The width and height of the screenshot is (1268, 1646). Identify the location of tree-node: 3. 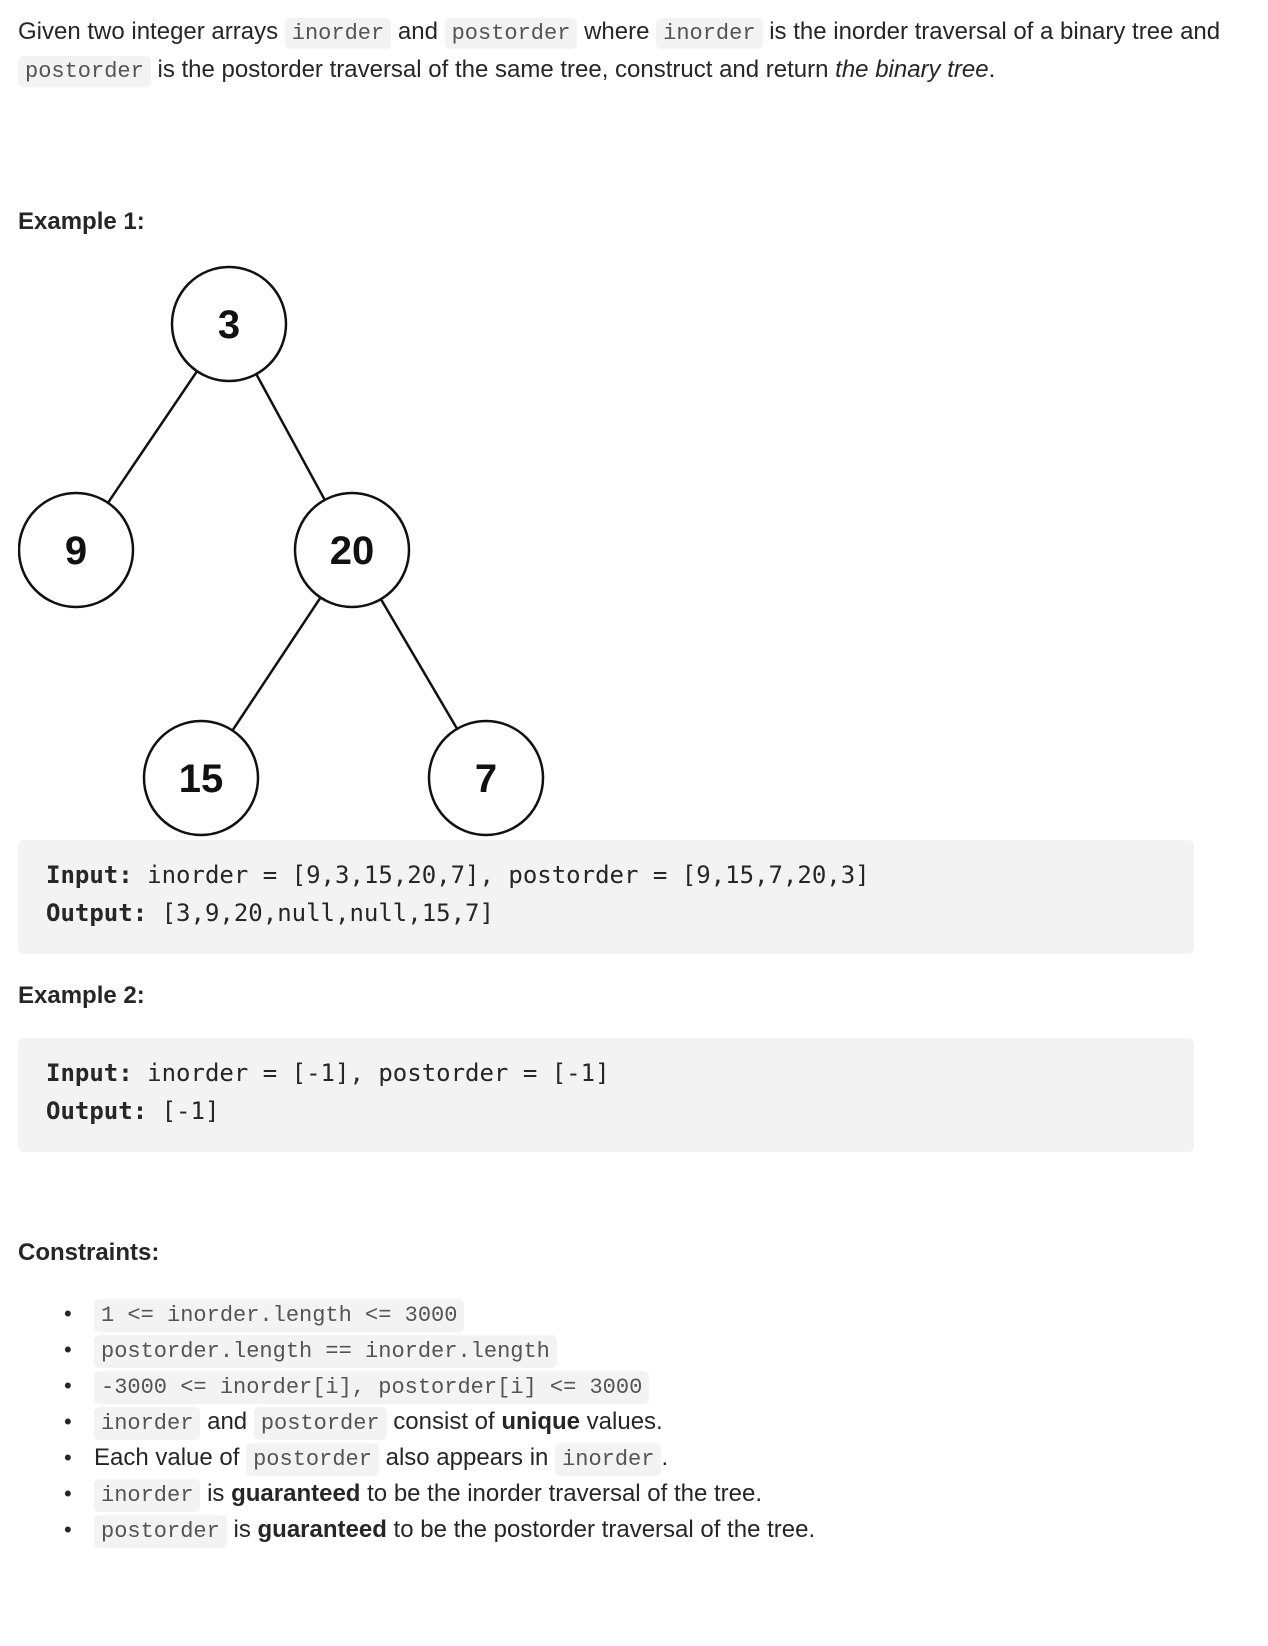
(229, 324).